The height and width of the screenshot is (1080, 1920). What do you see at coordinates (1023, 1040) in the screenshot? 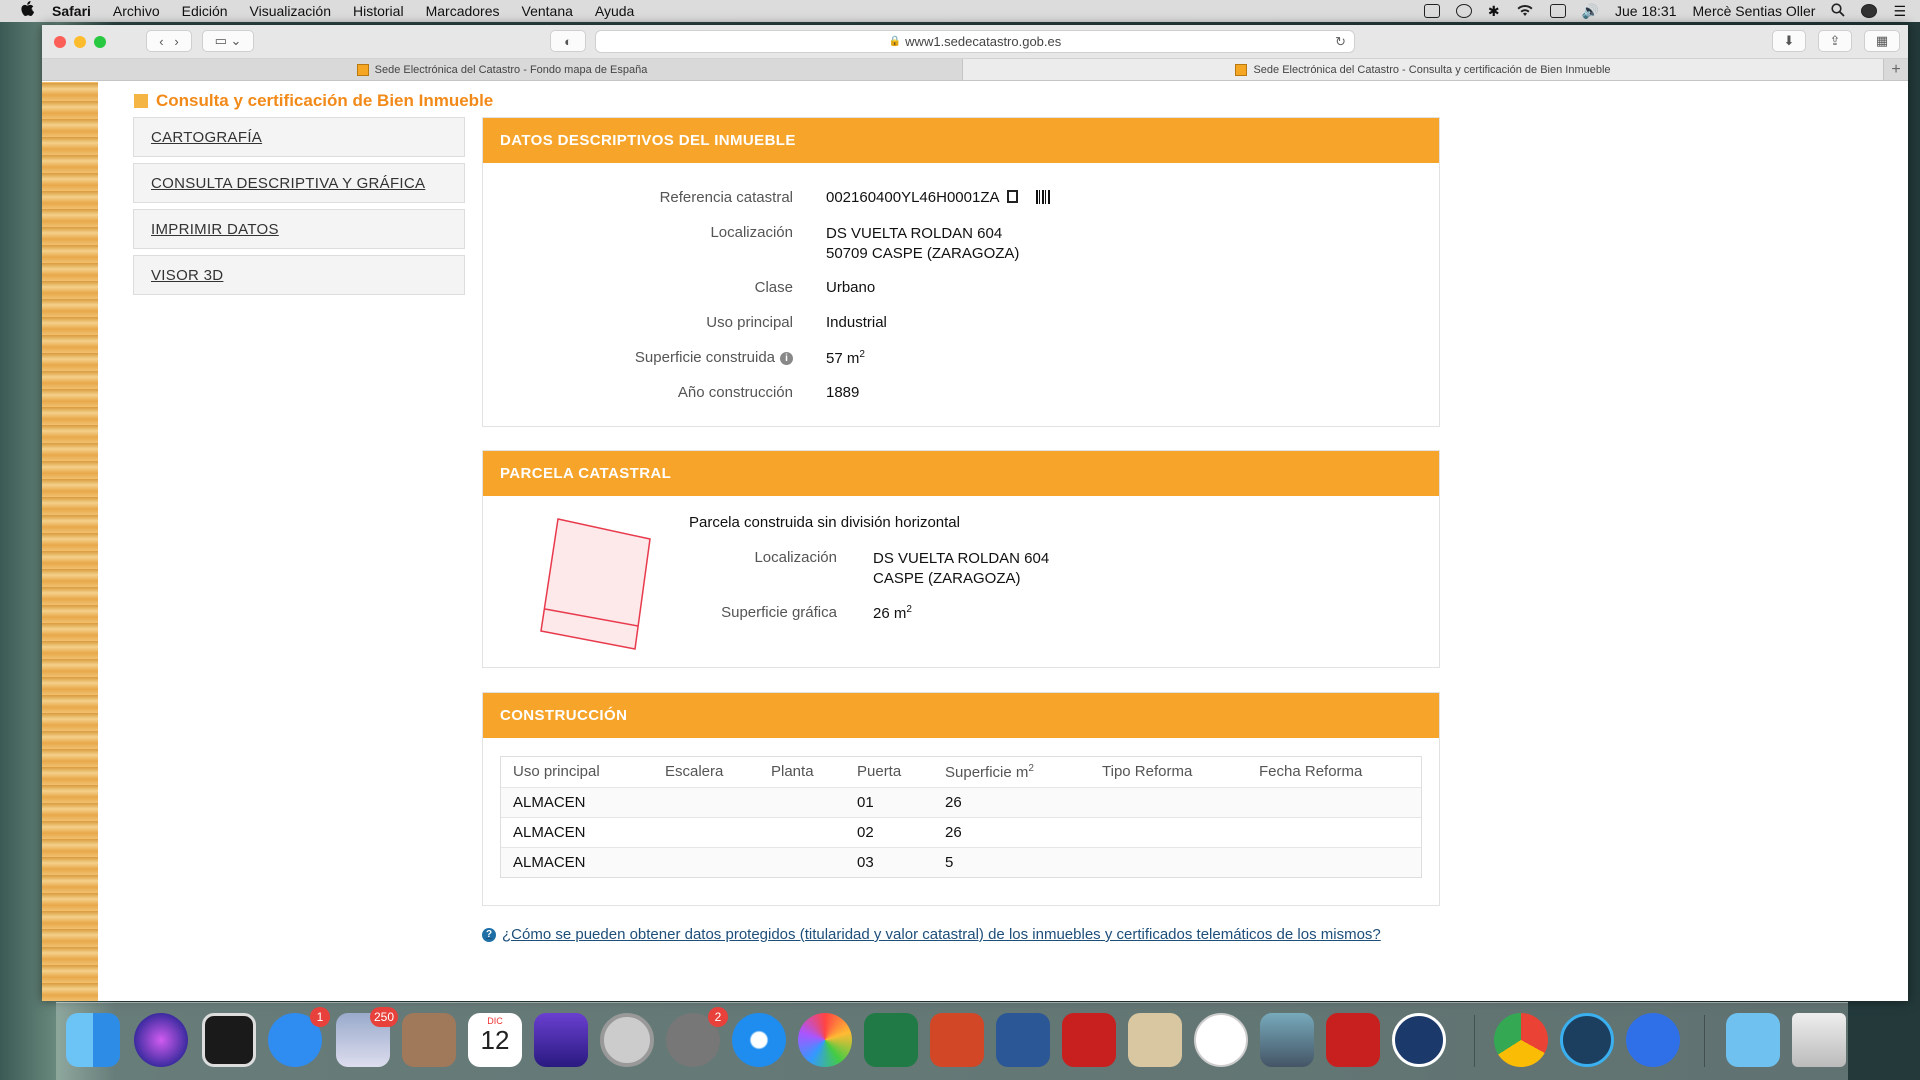
I see `word-icon` at bounding box center [1023, 1040].